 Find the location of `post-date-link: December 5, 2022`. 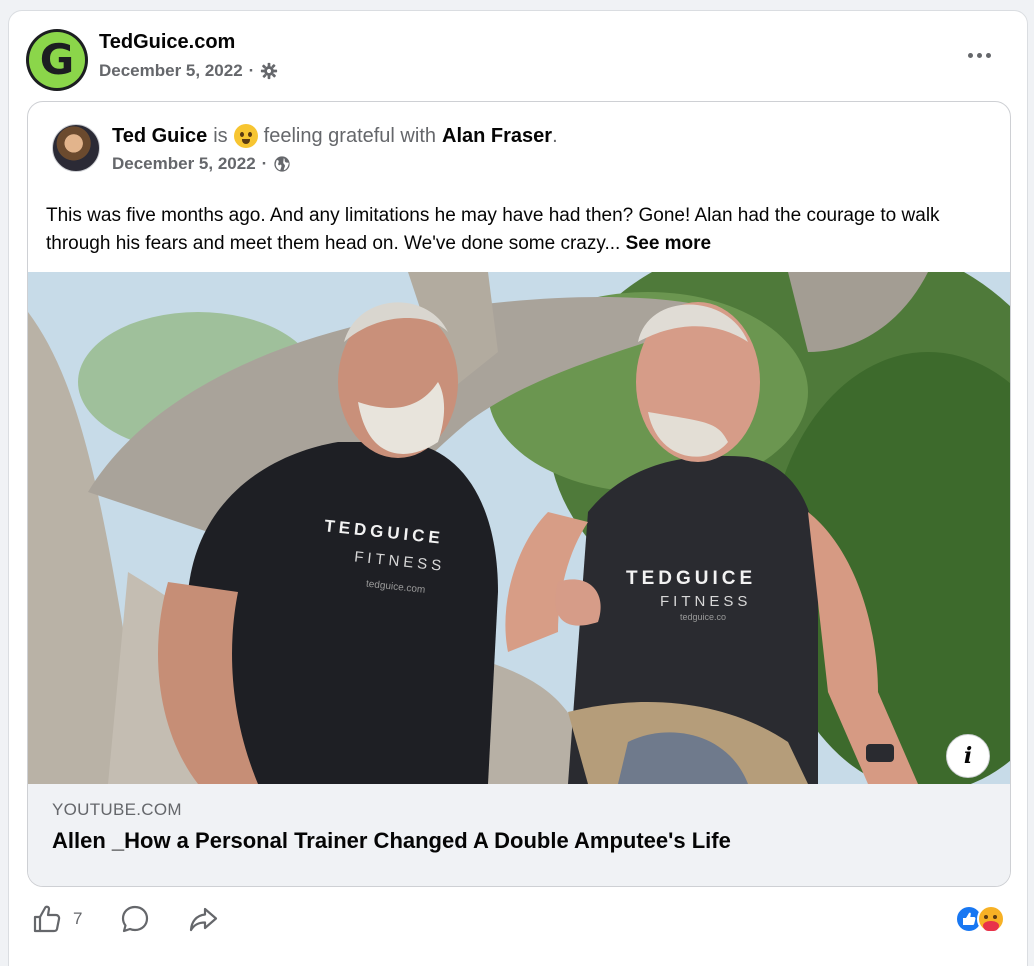

post-date-link: December 5, 2022 is located at coordinates (171, 71).